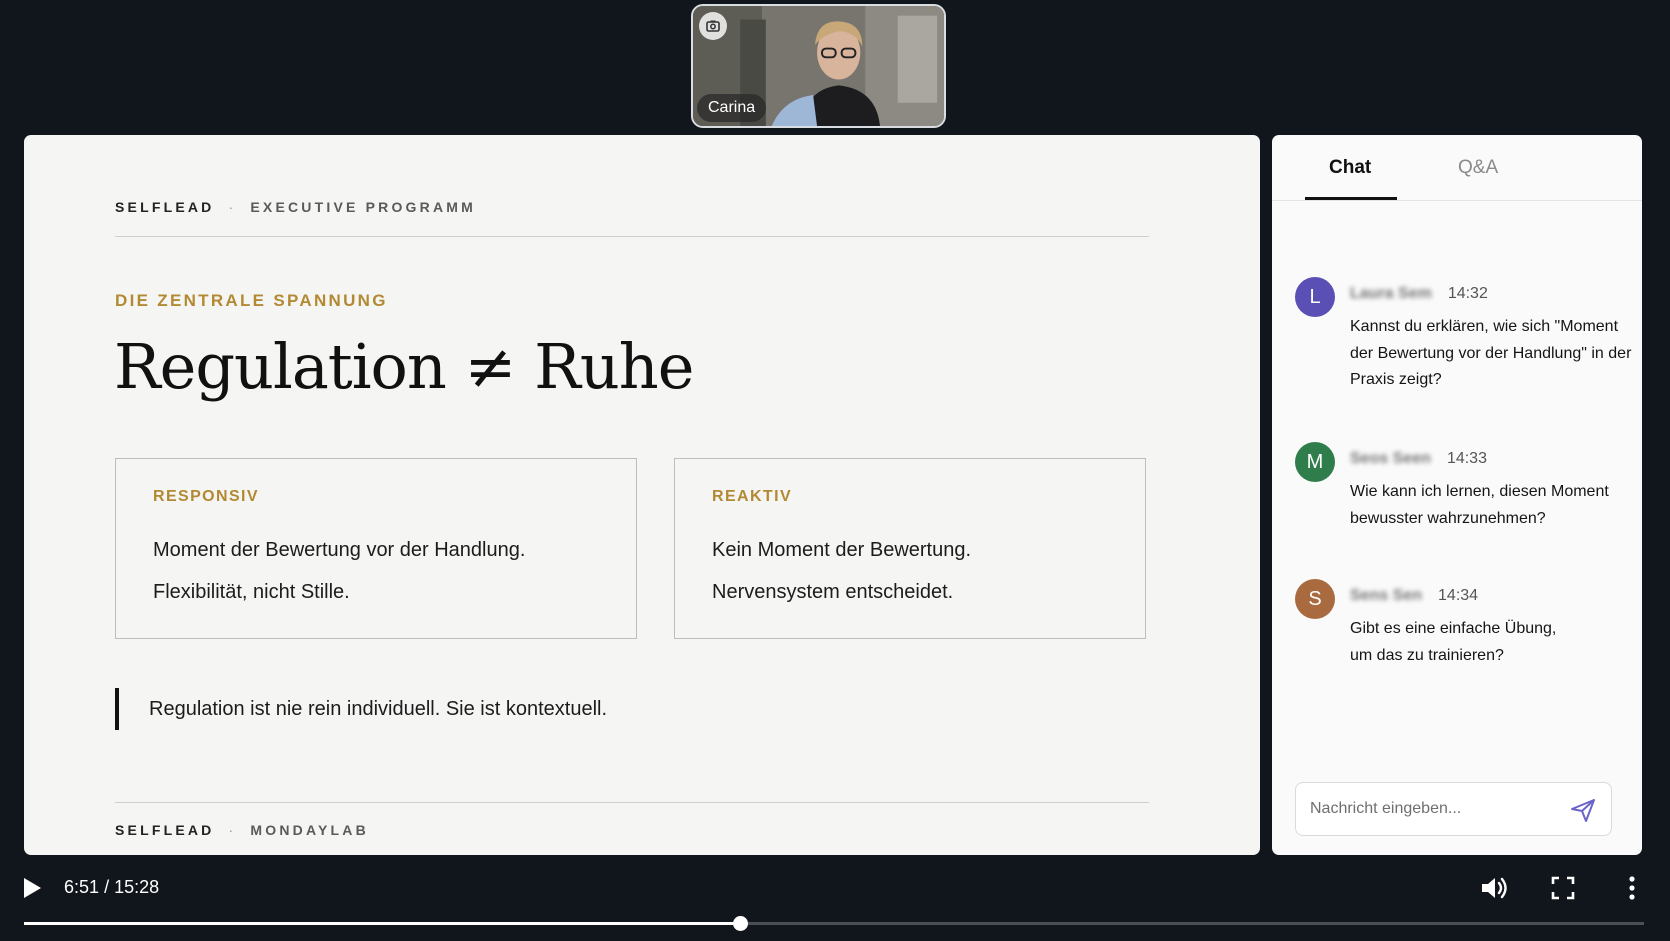 This screenshot has width=1670, height=941. What do you see at coordinates (1350, 168) in the screenshot?
I see `tab-chat: Chat` at bounding box center [1350, 168].